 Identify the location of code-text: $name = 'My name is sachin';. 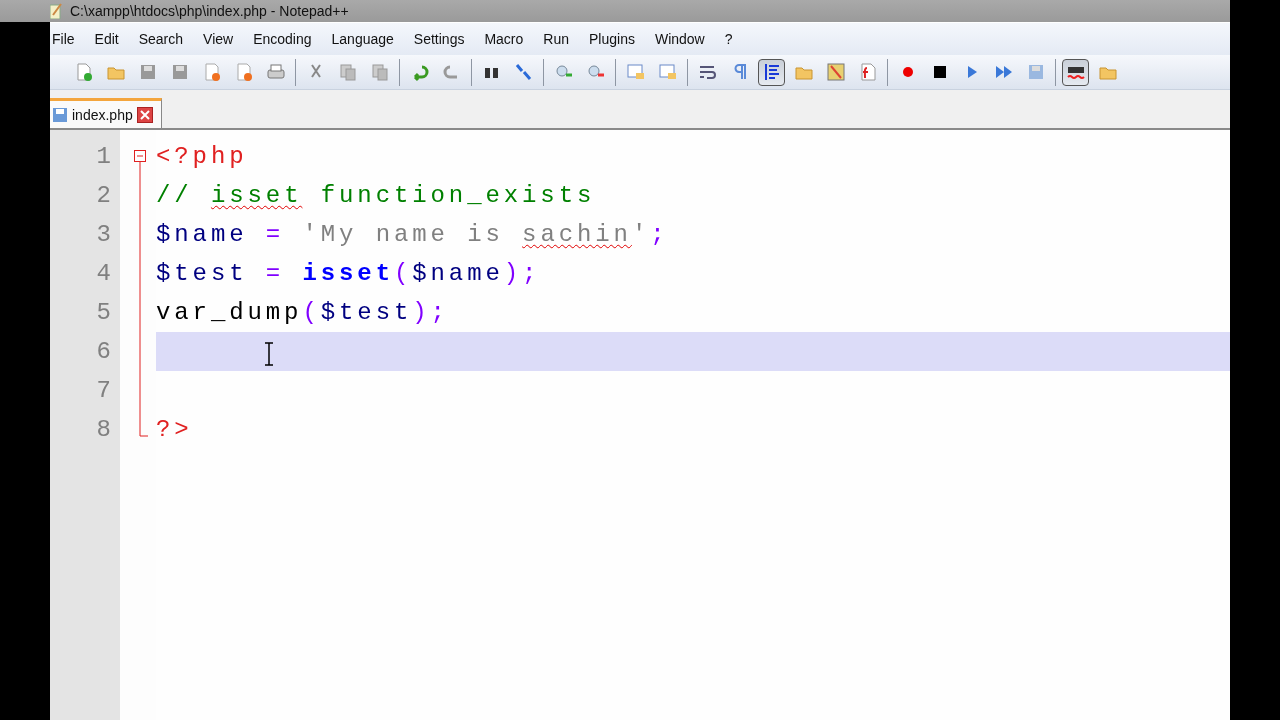
(412, 234).